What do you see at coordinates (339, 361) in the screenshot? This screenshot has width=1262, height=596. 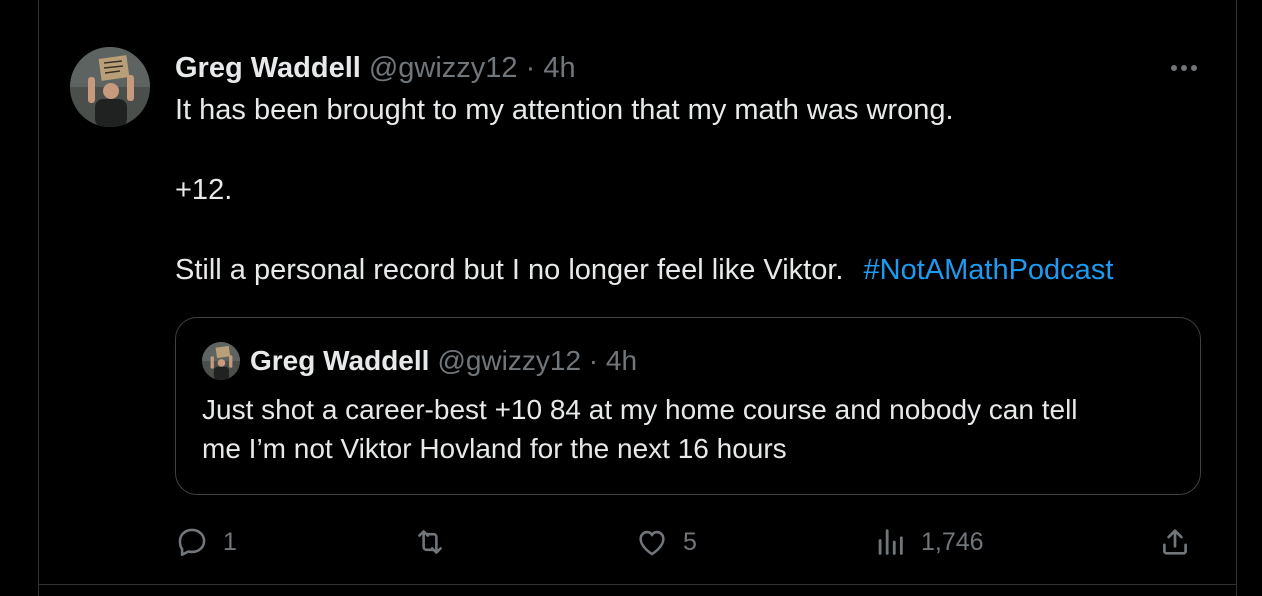 I see `quoted-author-name: Greg Waddell` at bounding box center [339, 361].